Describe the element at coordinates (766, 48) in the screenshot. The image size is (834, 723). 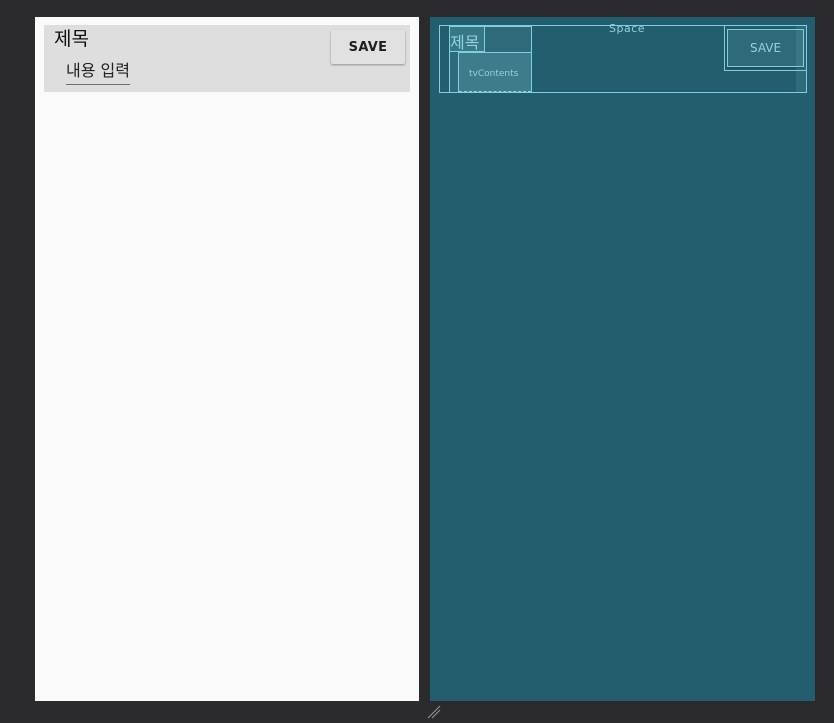
I see `blueprint-save-label: SAVE` at that location.